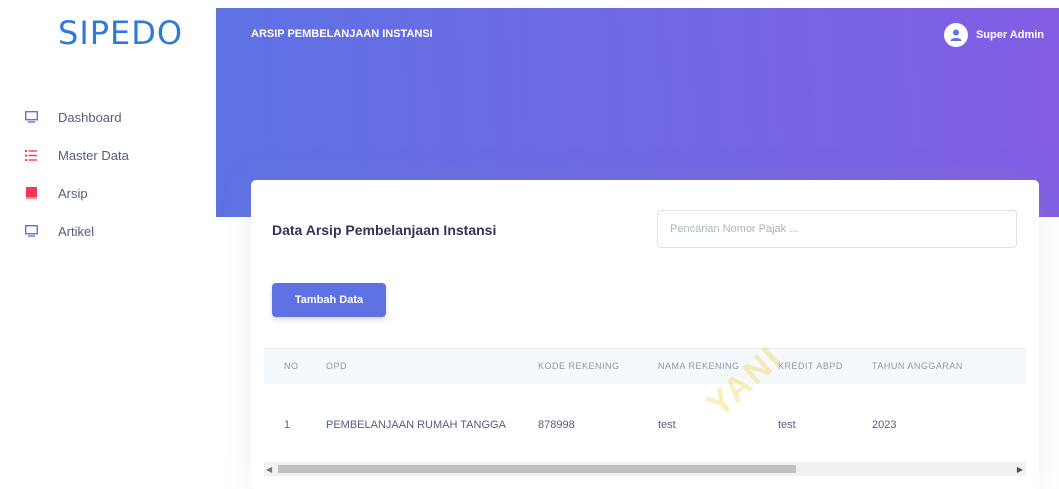 Image resolution: width=1059 pixels, height=489 pixels. What do you see at coordinates (718, 366) in the screenshot?
I see `column-header-nama-rekening: NAMA REKENING` at bounding box center [718, 366].